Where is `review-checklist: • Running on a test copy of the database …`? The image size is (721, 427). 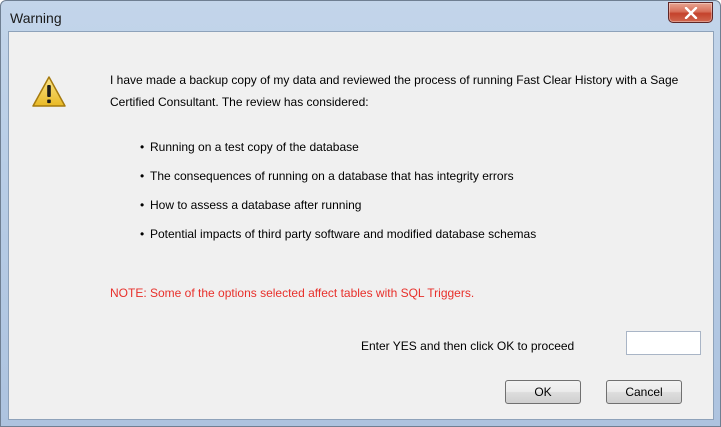 review-checklist: • Running on a test copy of the database … is located at coordinates (338, 194).